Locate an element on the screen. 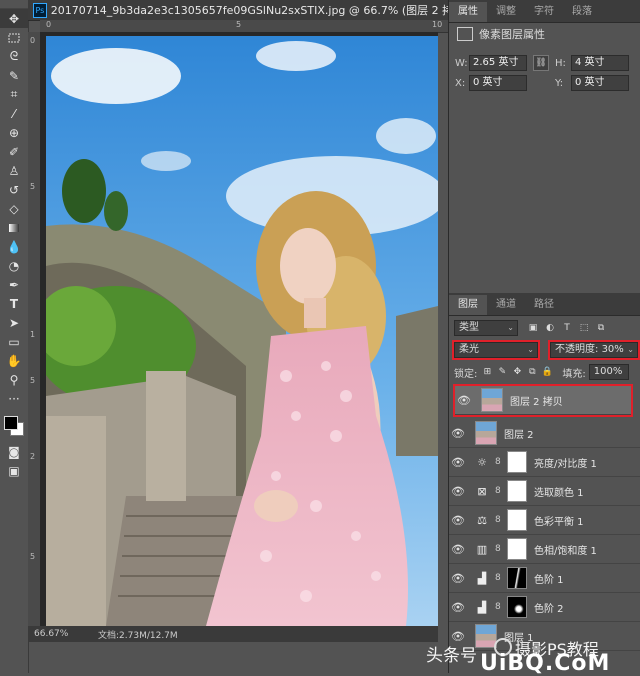 The height and width of the screenshot is (676, 640). filter-adjustment-icon: ◐ is located at coordinates (550, 328).